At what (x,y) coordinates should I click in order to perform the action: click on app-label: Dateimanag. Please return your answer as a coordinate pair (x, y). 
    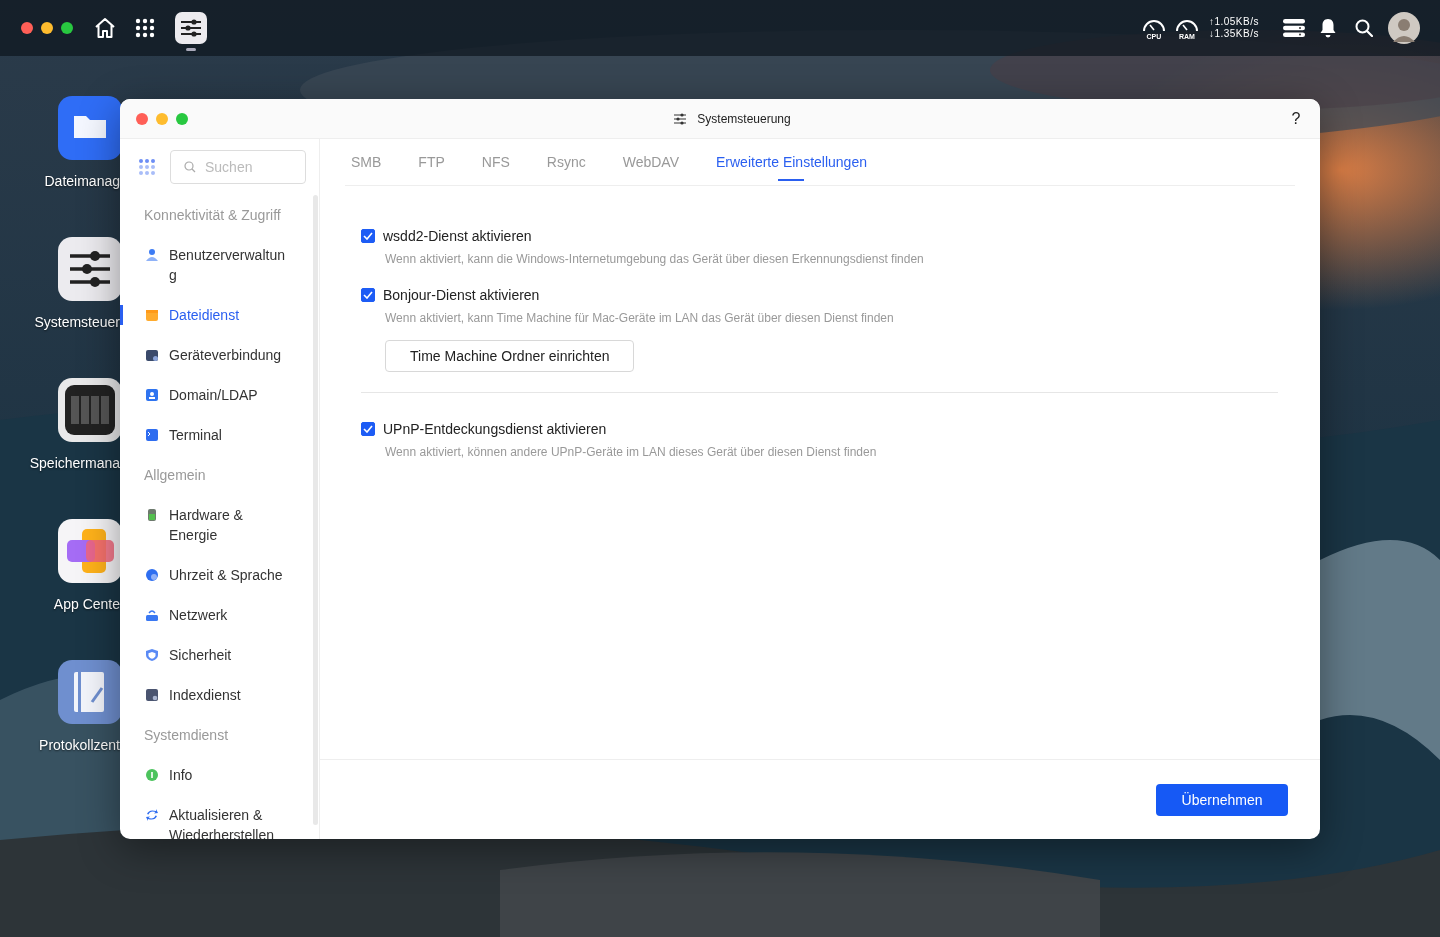
    Looking at the image, I should click on (82, 181).